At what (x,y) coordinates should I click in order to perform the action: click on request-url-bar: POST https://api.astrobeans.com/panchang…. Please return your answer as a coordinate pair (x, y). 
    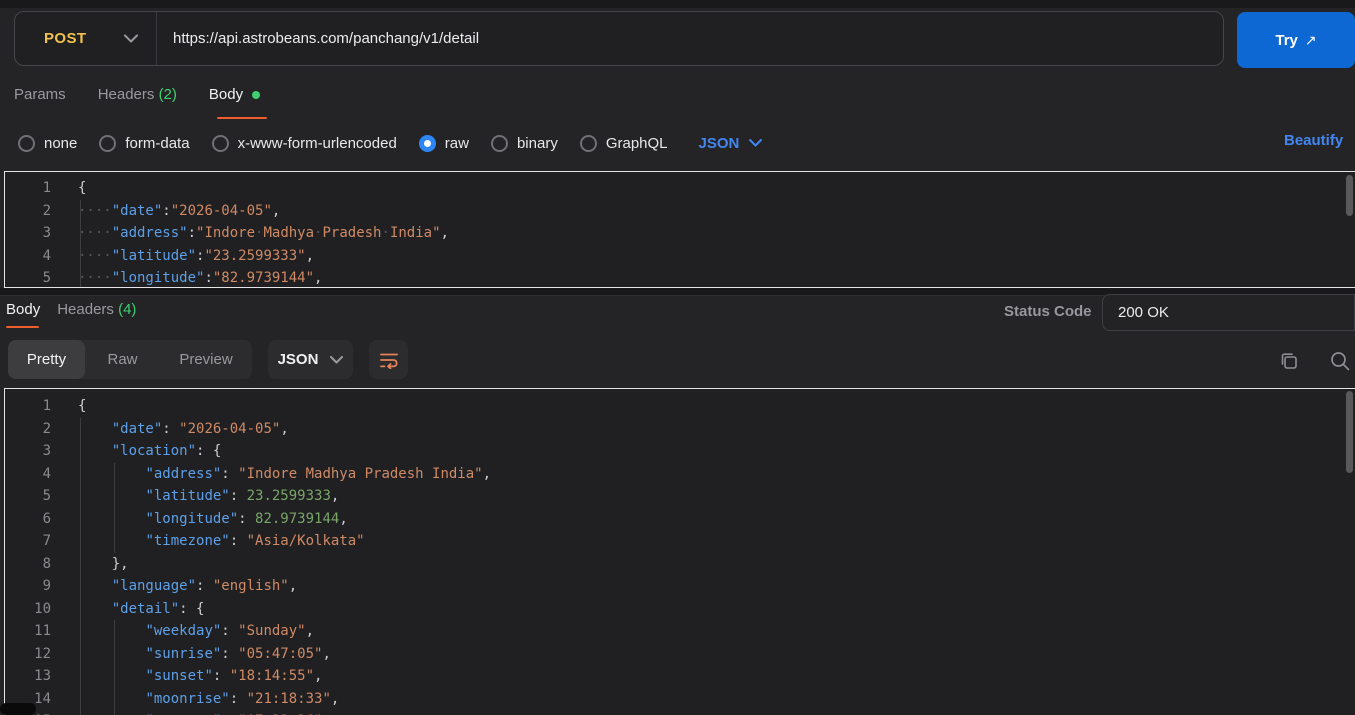
    Looking at the image, I should click on (619, 38).